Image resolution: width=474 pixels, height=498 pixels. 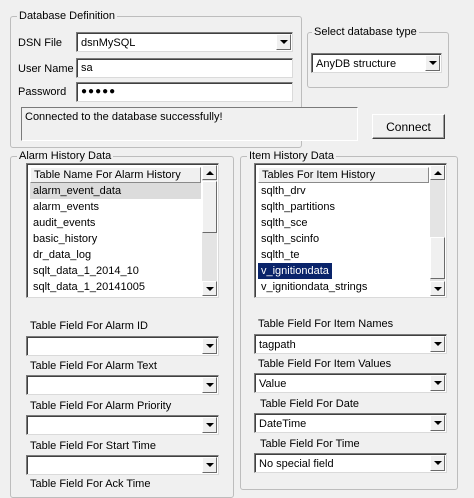 What do you see at coordinates (310, 444) in the screenshot?
I see `time-field-label: Table Field For Time` at bounding box center [310, 444].